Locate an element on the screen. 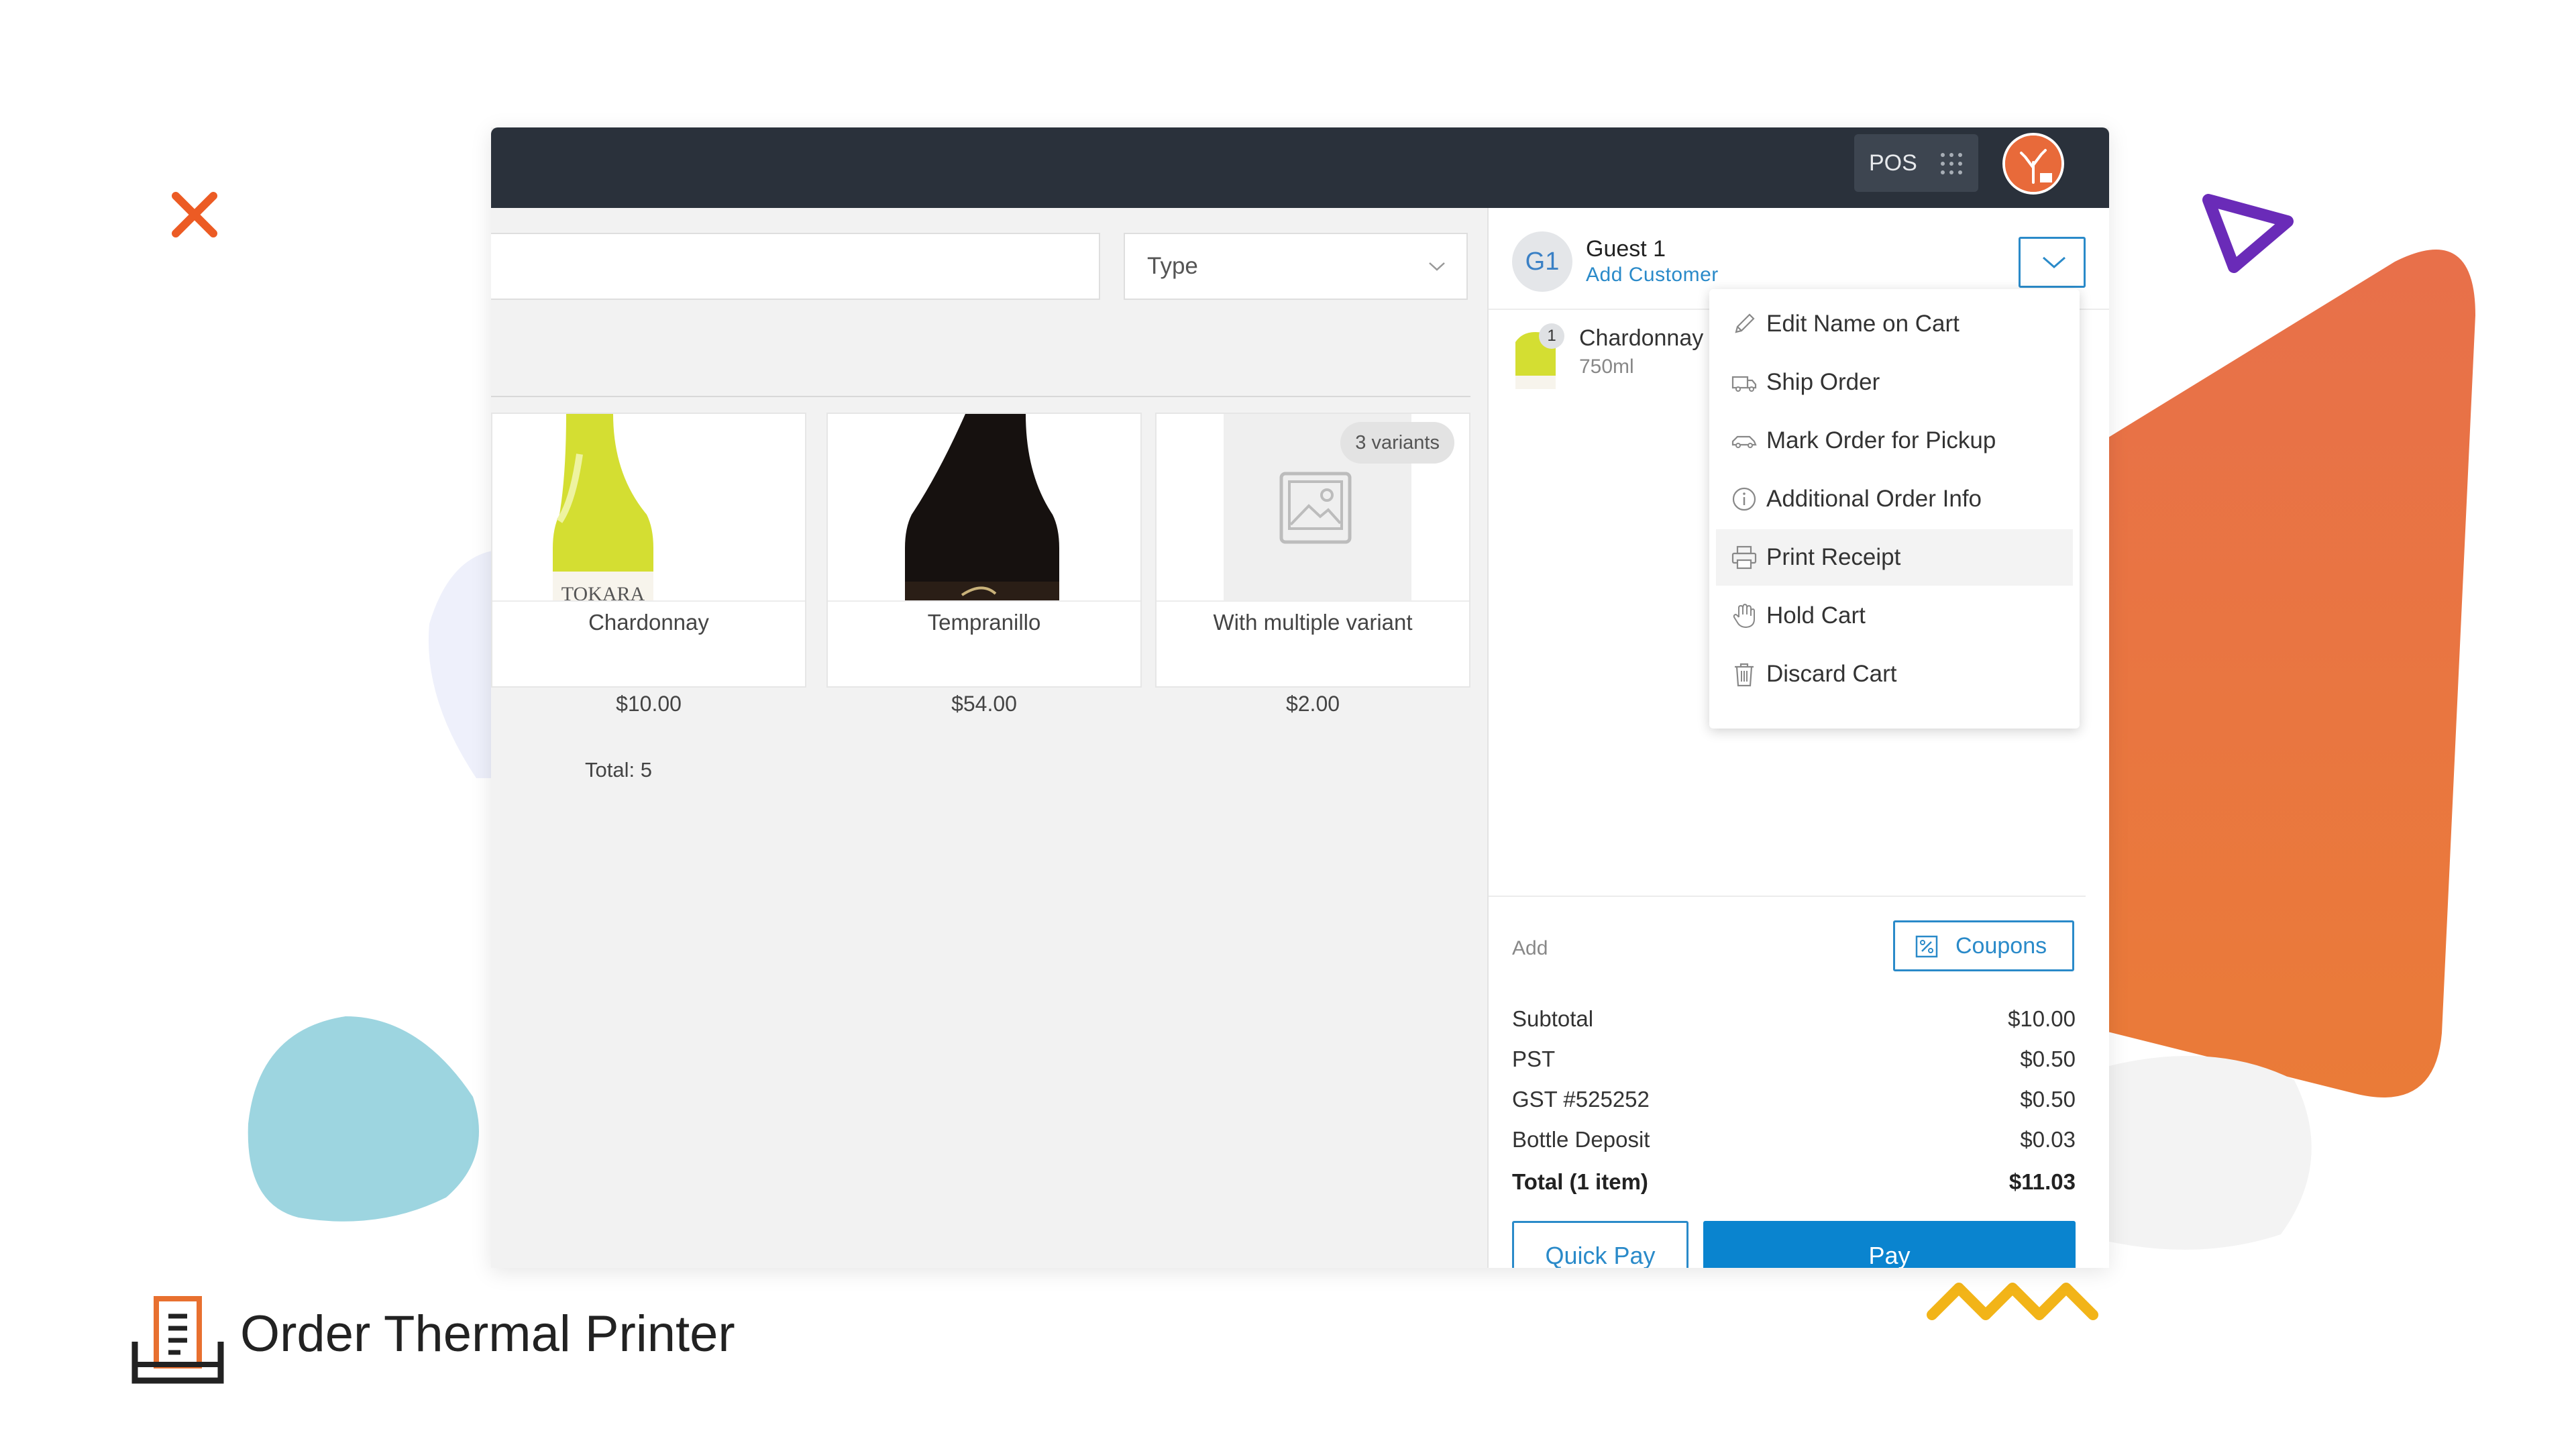  guest-name: Guest 1 is located at coordinates (1626, 249).